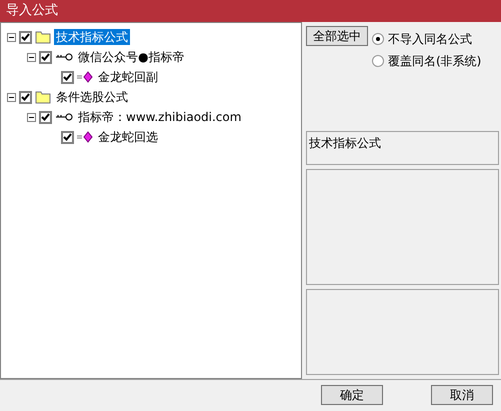 This screenshot has width=501, height=411. What do you see at coordinates (462, 395) in the screenshot?
I see `dialog-button: 取消` at bounding box center [462, 395].